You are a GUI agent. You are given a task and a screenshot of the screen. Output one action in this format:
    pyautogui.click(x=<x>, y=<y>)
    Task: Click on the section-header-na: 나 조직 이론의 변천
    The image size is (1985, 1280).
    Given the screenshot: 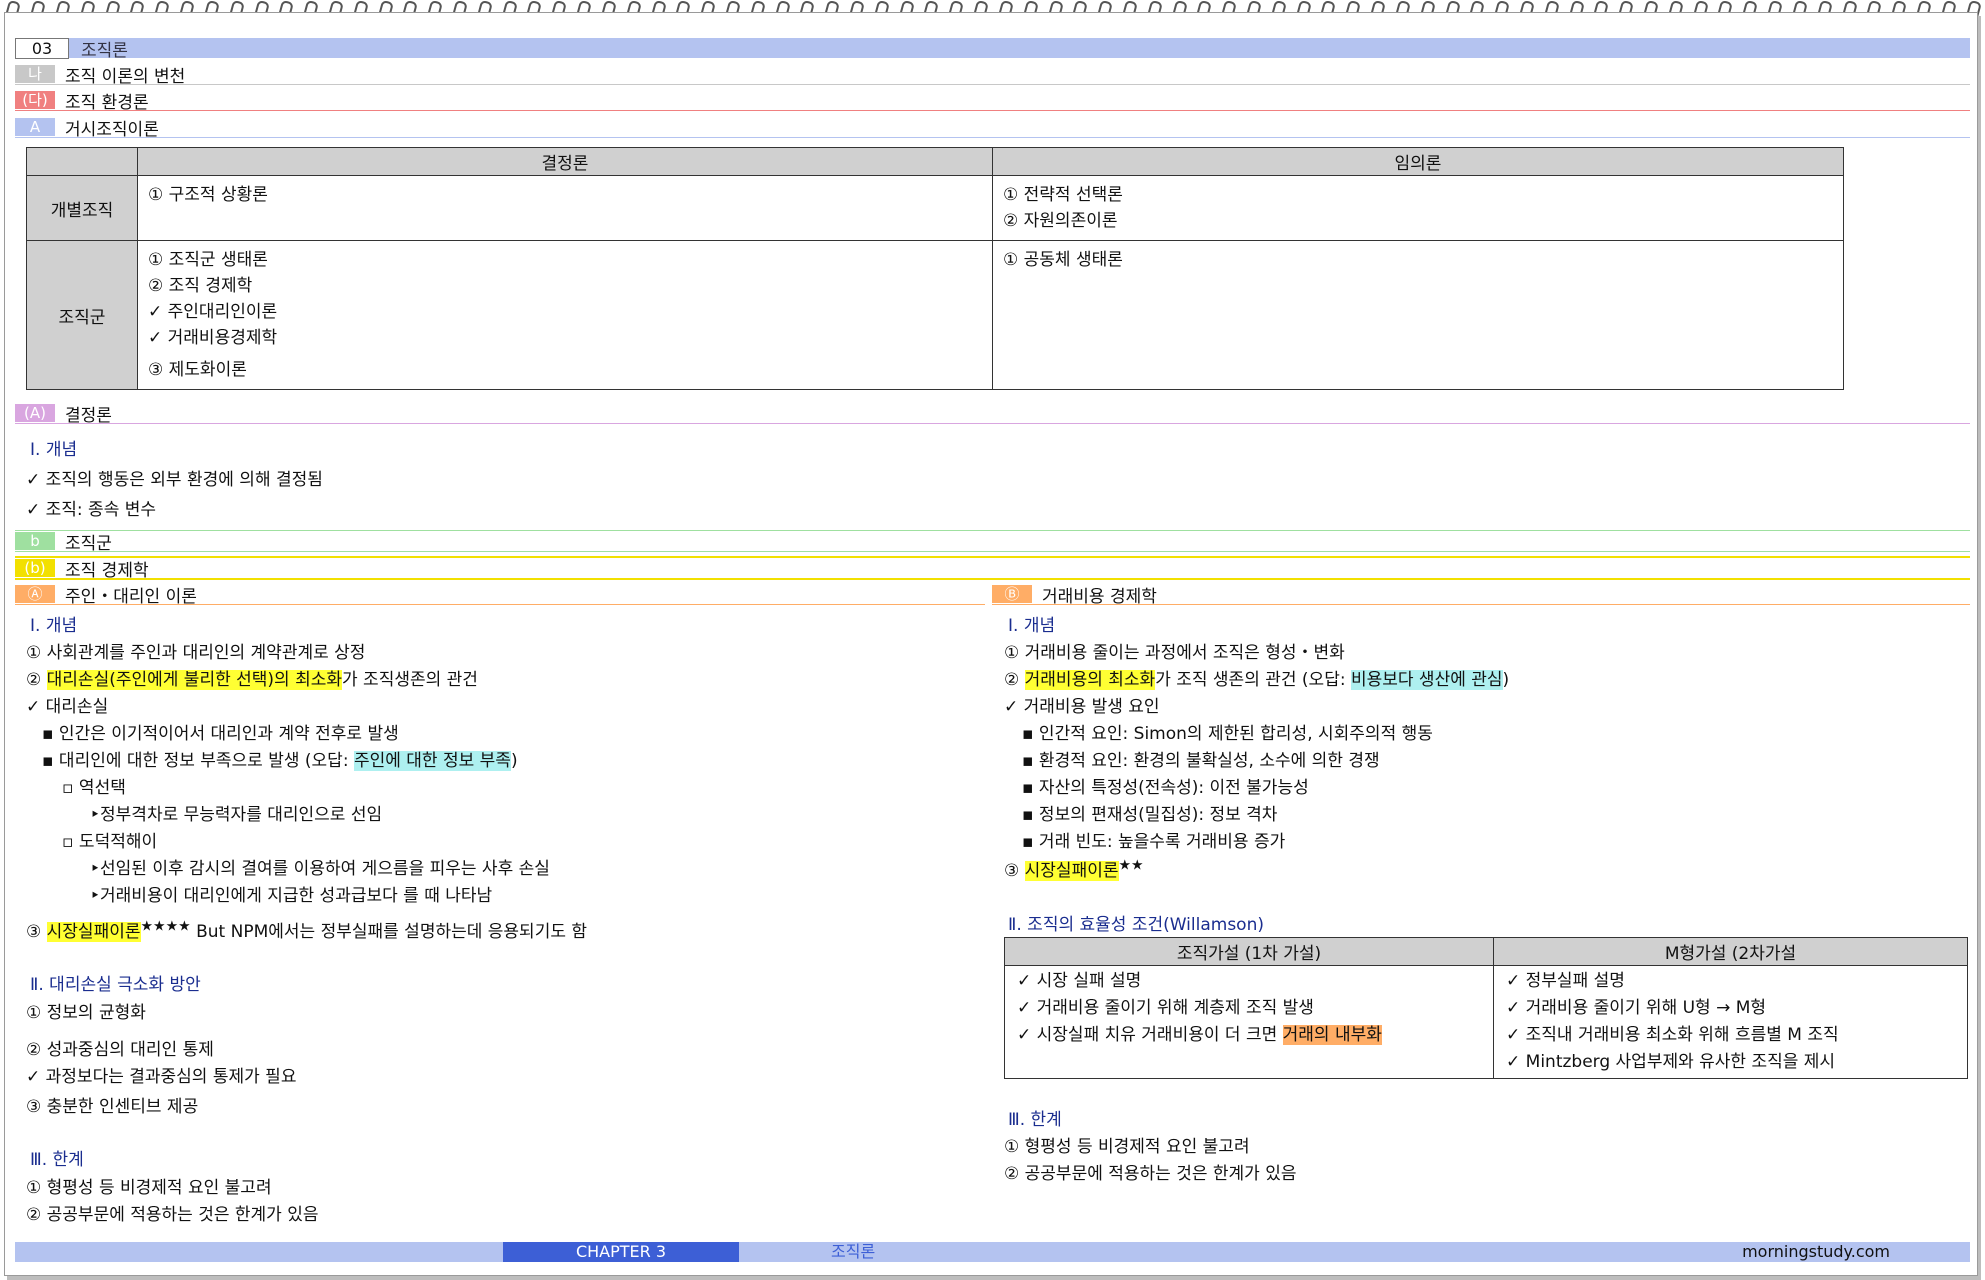 What is the action you would take?
    pyautogui.click(x=992, y=75)
    